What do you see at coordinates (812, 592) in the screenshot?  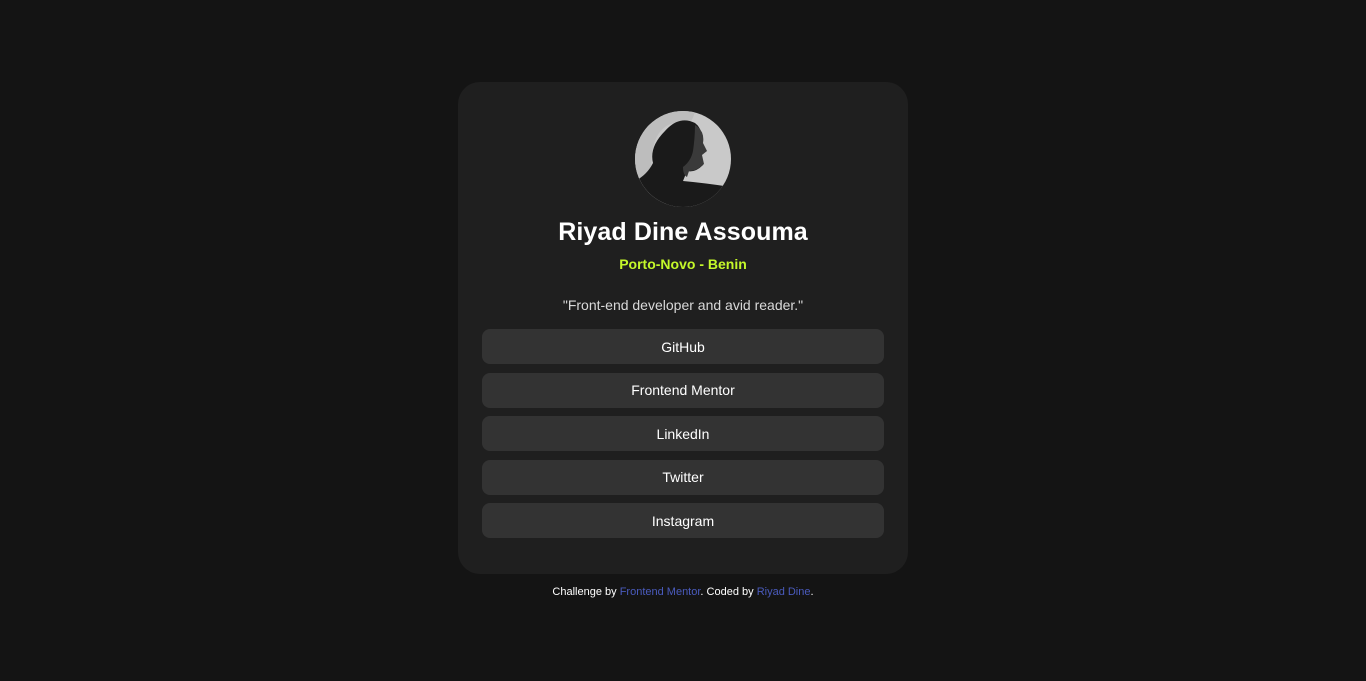 I see `attribution-suffix: .` at bounding box center [812, 592].